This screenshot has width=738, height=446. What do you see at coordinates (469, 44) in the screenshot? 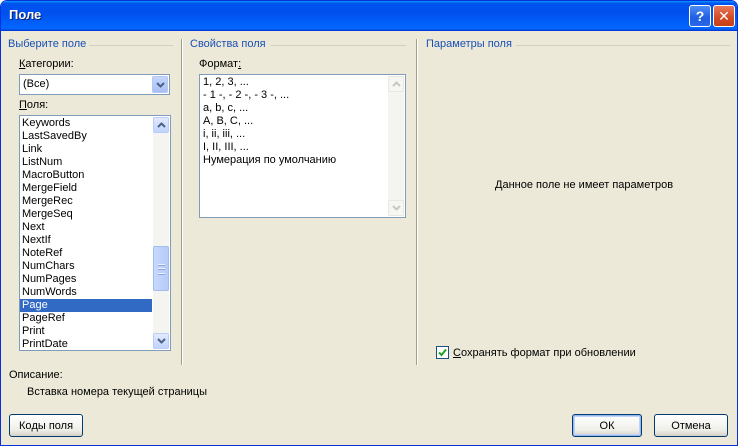
I see `field-options-section-title: Параметры поля` at bounding box center [469, 44].